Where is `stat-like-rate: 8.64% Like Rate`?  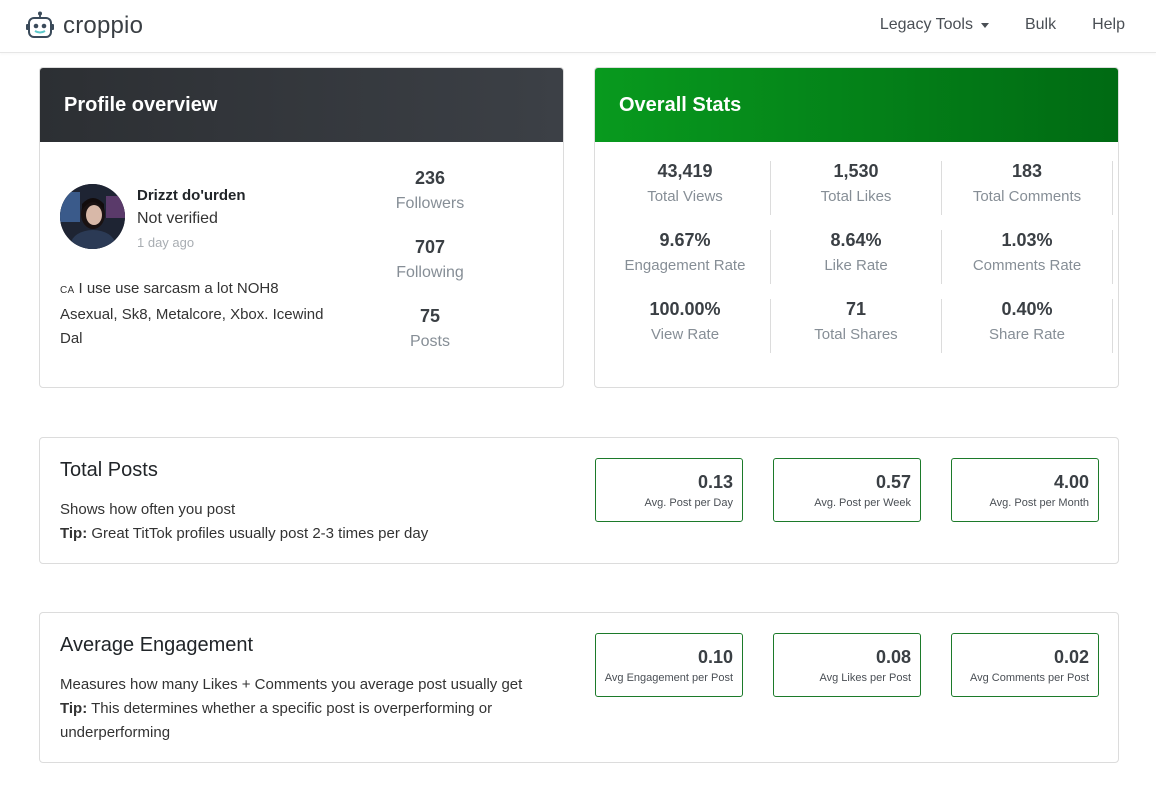
stat-like-rate: 8.64% Like Rate is located at coordinates (856, 257).